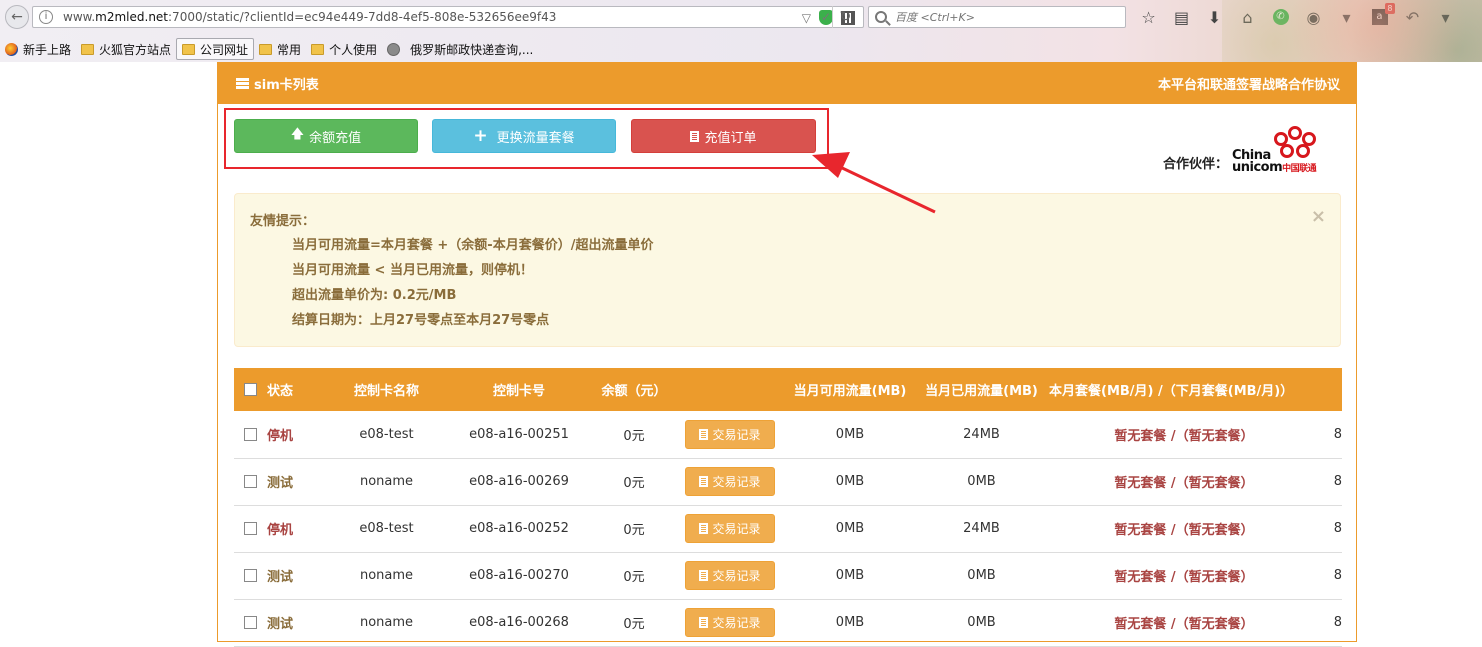 Image resolution: width=1482 pixels, height=647 pixels. Describe the element at coordinates (526, 138) in the screenshot. I see `annotation-highlight-box` at that location.